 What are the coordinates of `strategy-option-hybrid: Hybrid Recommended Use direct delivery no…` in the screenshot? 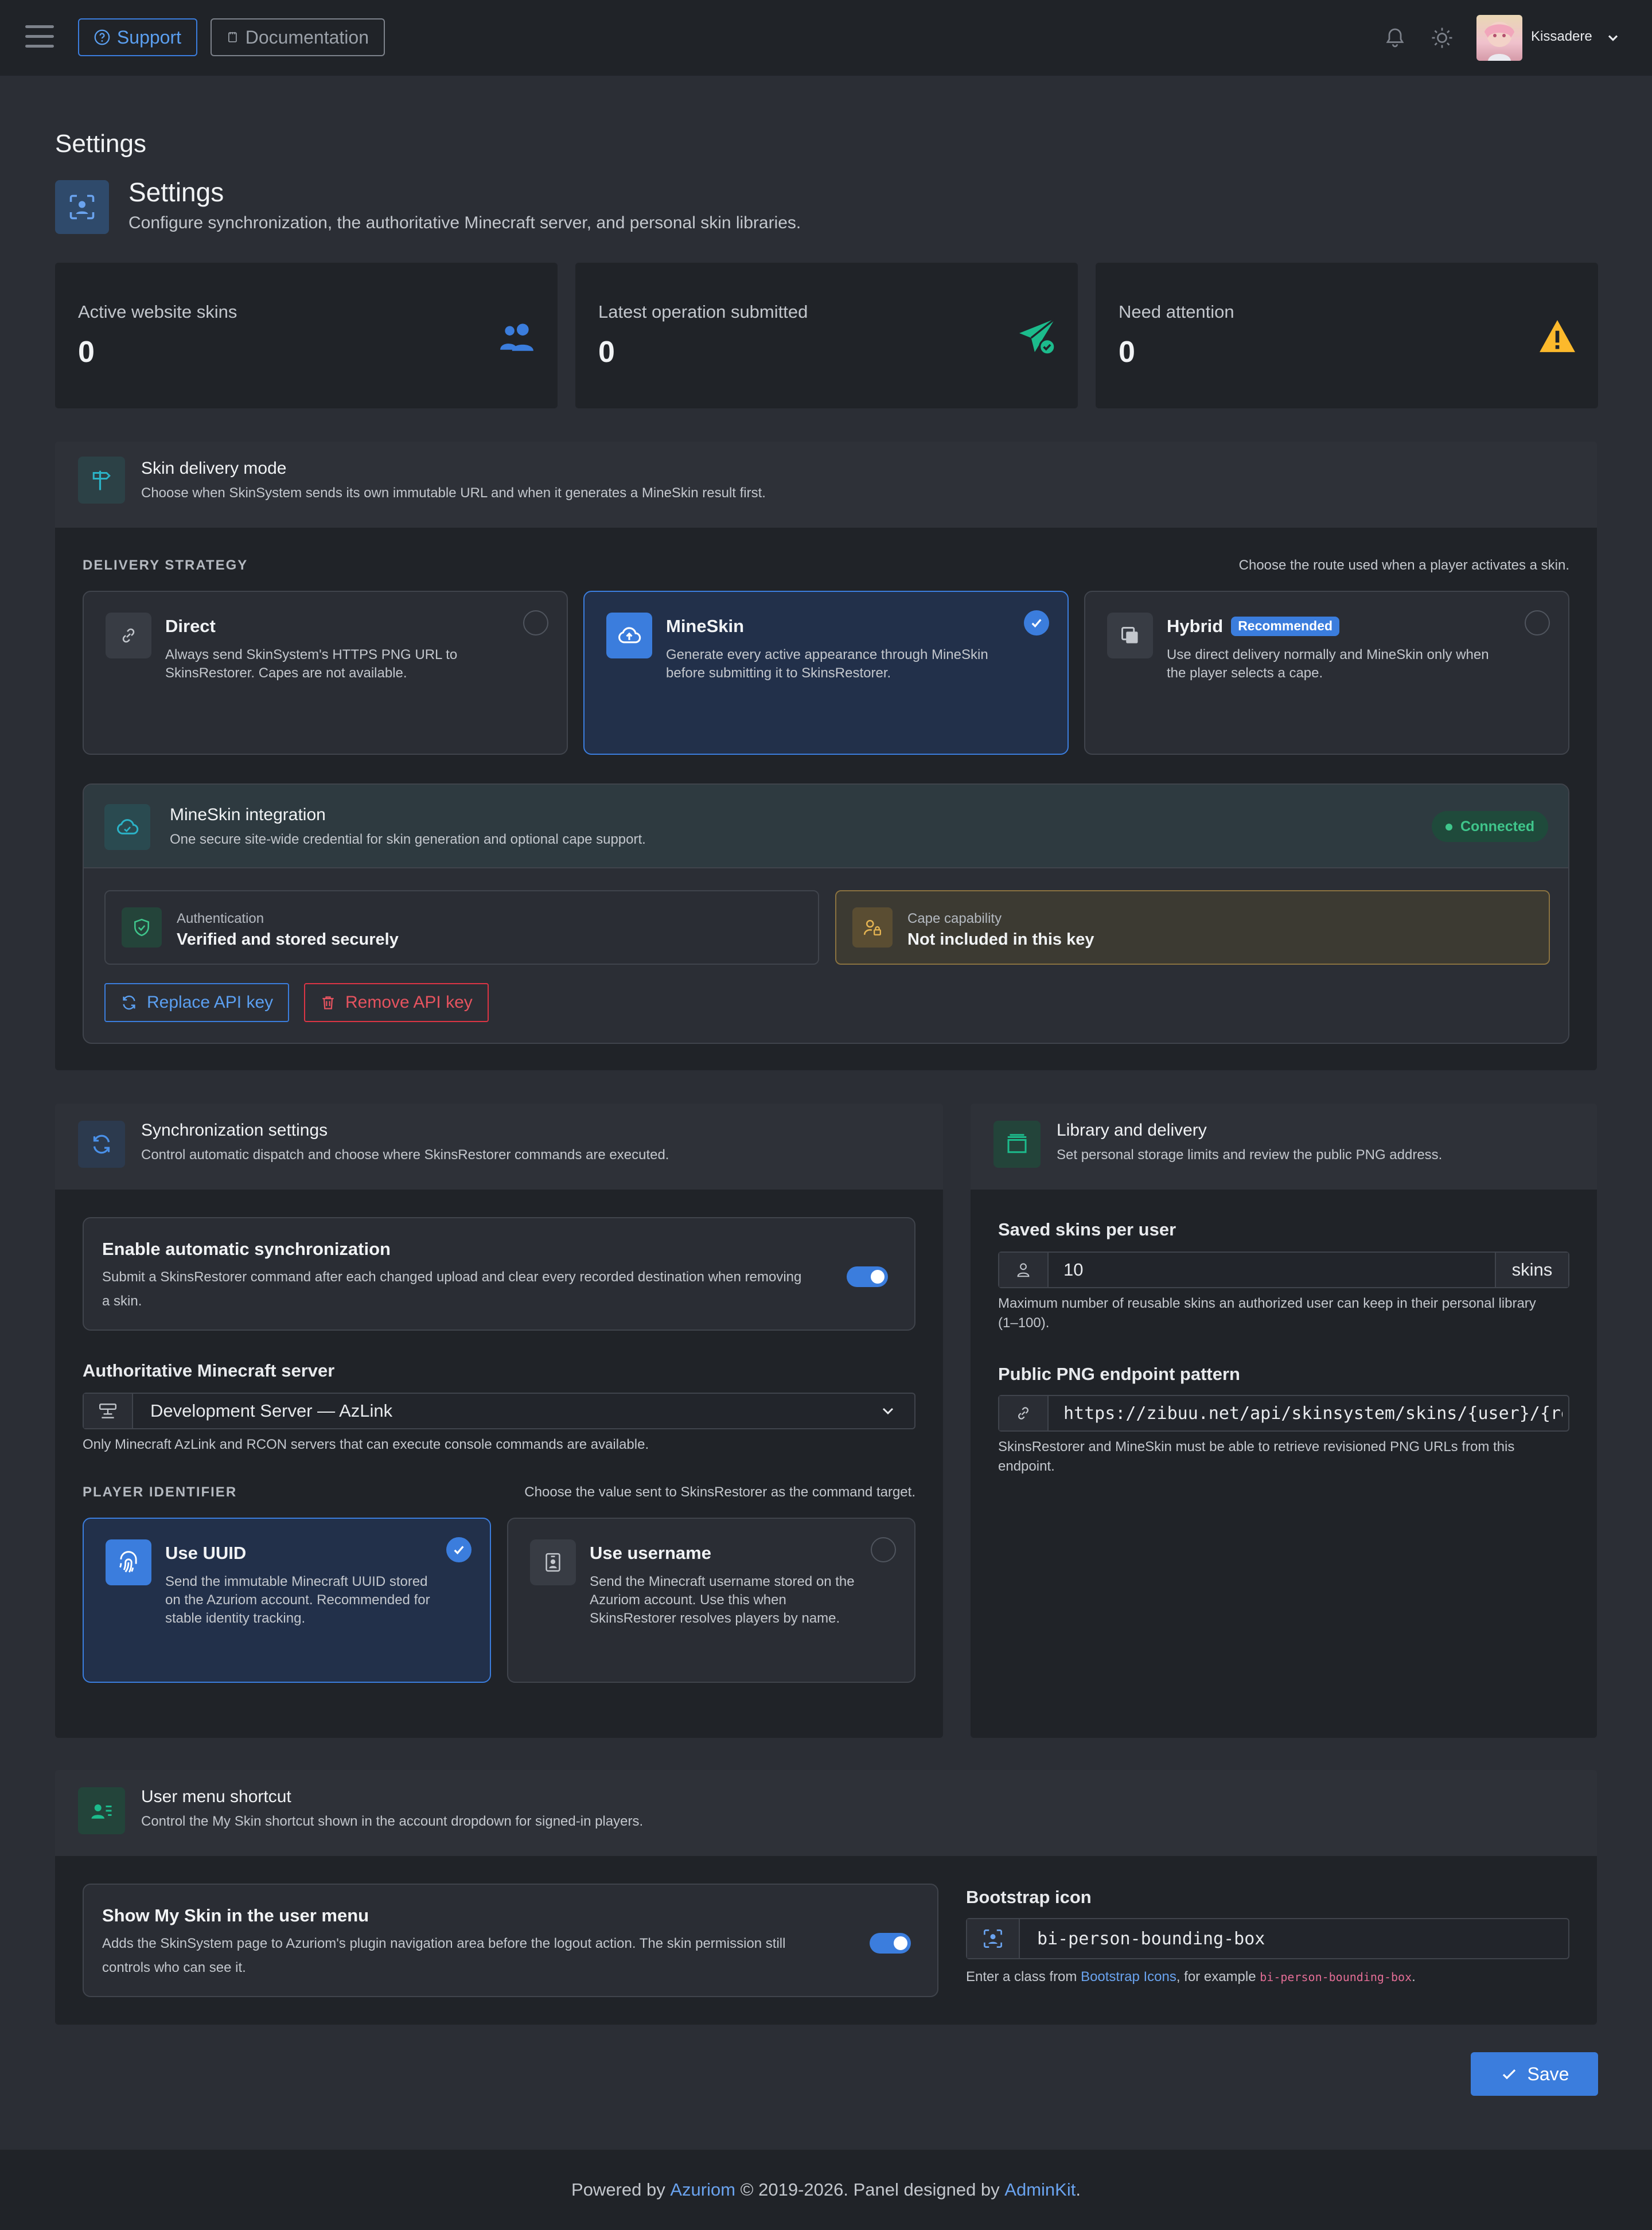 It's located at (1326, 673).